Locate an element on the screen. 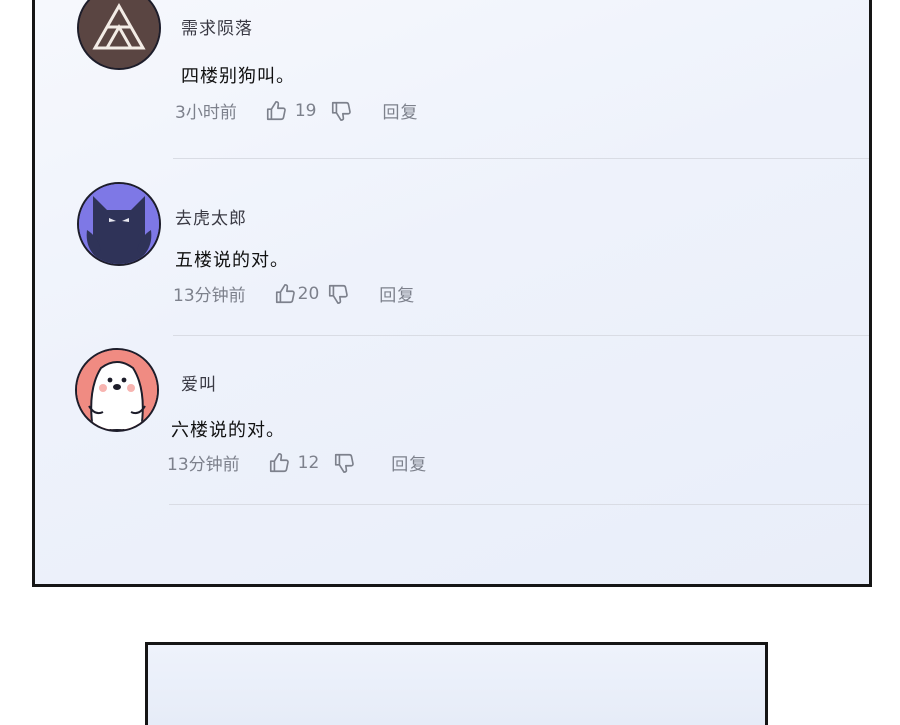 The width and height of the screenshot is (900, 725). comment-text: 六楼说的对。 is located at coordinates (228, 430).